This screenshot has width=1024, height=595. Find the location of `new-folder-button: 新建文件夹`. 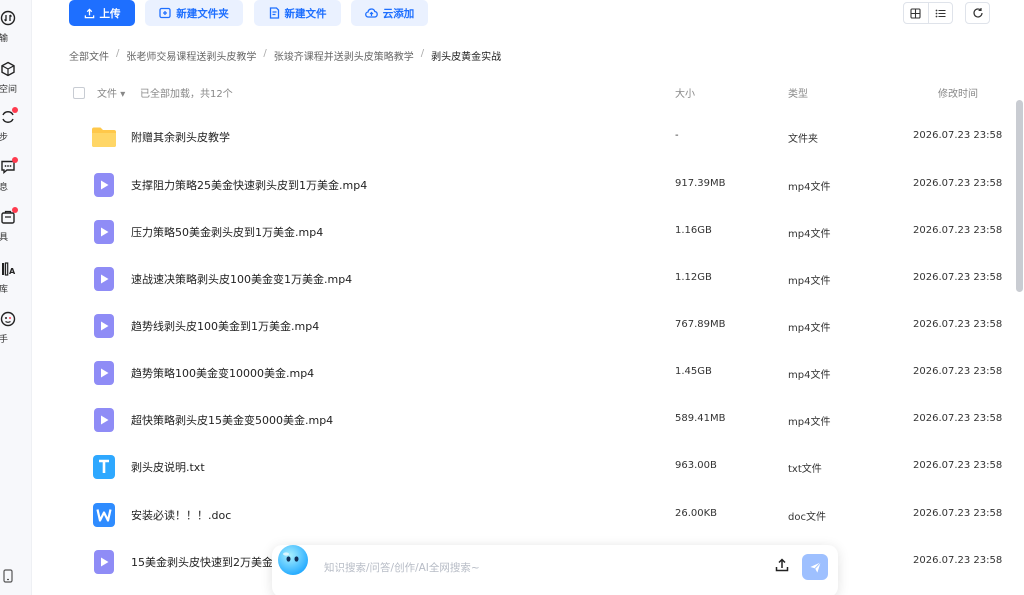

new-folder-button: 新建文件夹 is located at coordinates (194, 13).